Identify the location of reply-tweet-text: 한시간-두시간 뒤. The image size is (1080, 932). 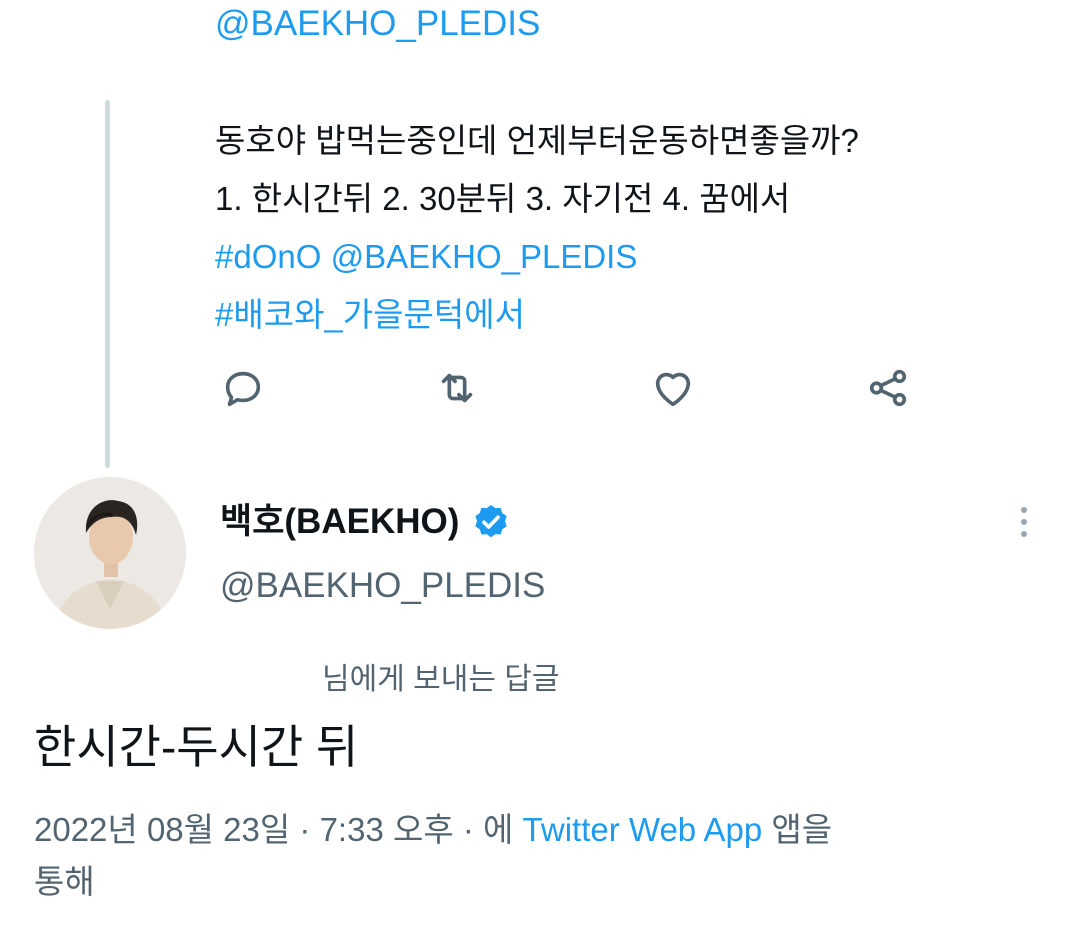
(196, 747).